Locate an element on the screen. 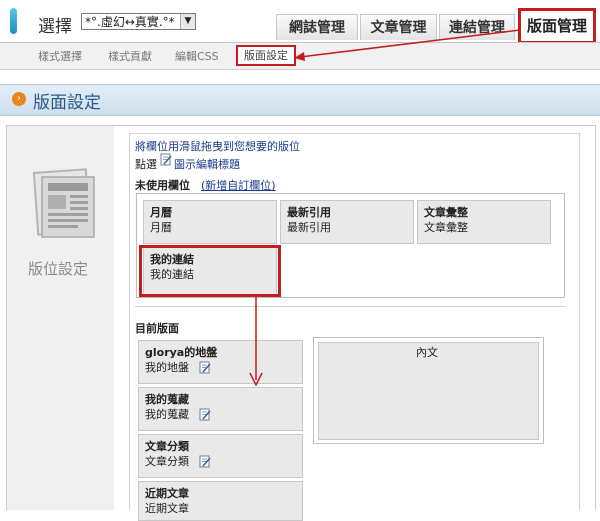  arrow-line-tab-to-subnav is located at coordinates (410, 43).